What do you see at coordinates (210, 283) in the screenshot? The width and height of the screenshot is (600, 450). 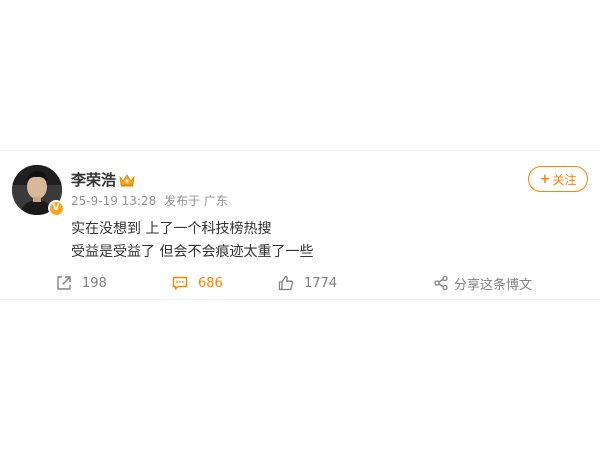 I see `comment-count: 686` at bounding box center [210, 283].